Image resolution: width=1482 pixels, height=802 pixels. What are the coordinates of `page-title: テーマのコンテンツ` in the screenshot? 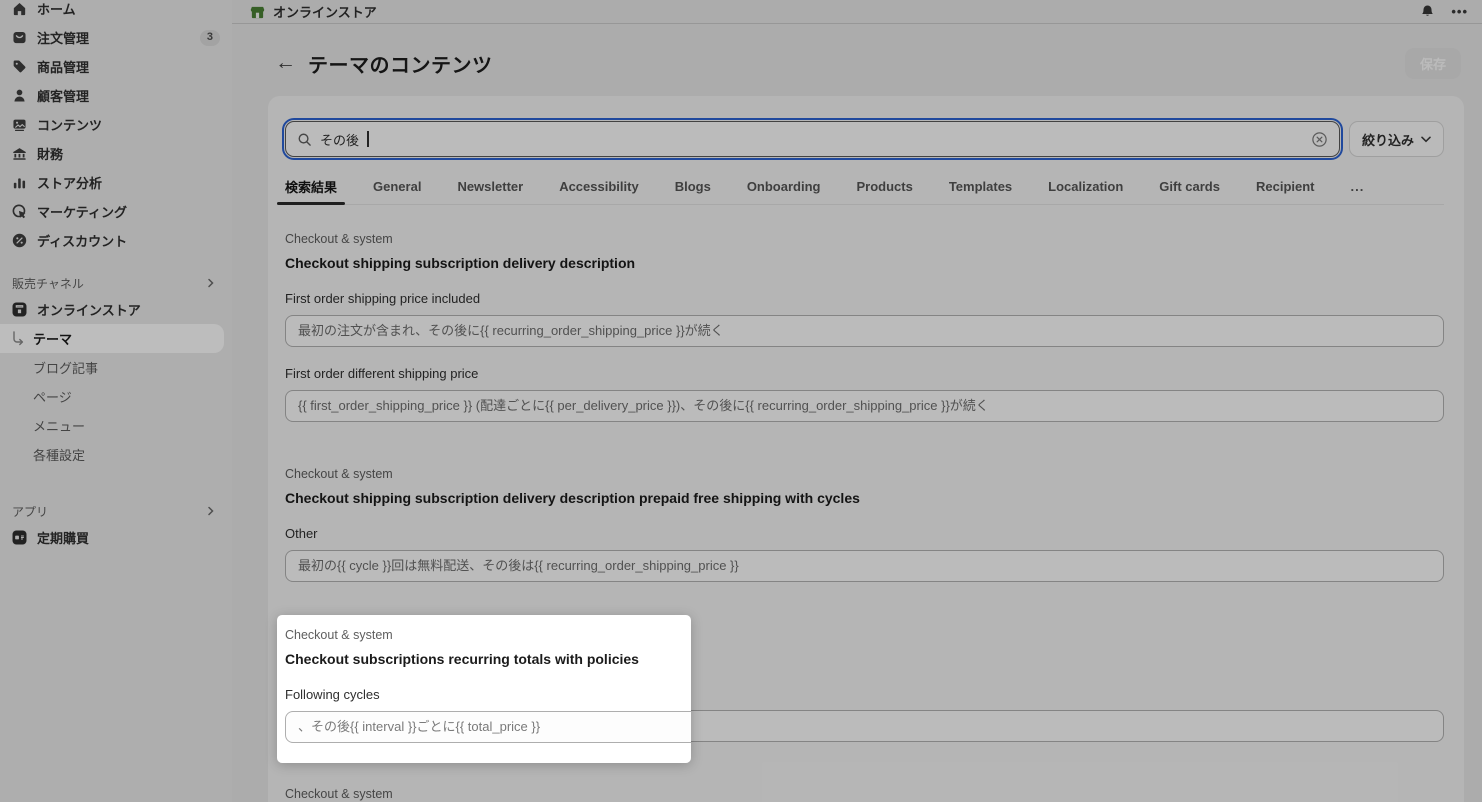 It's located at (400, 65).